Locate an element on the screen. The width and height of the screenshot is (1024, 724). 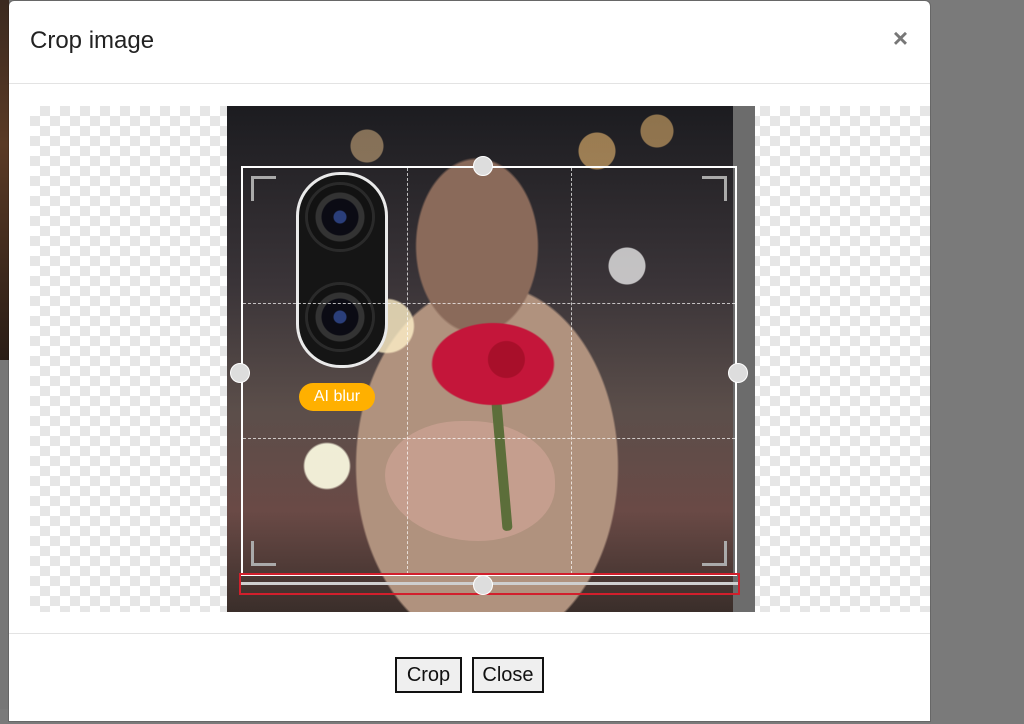
crop-handle-right is located at coordinates (738, 373).